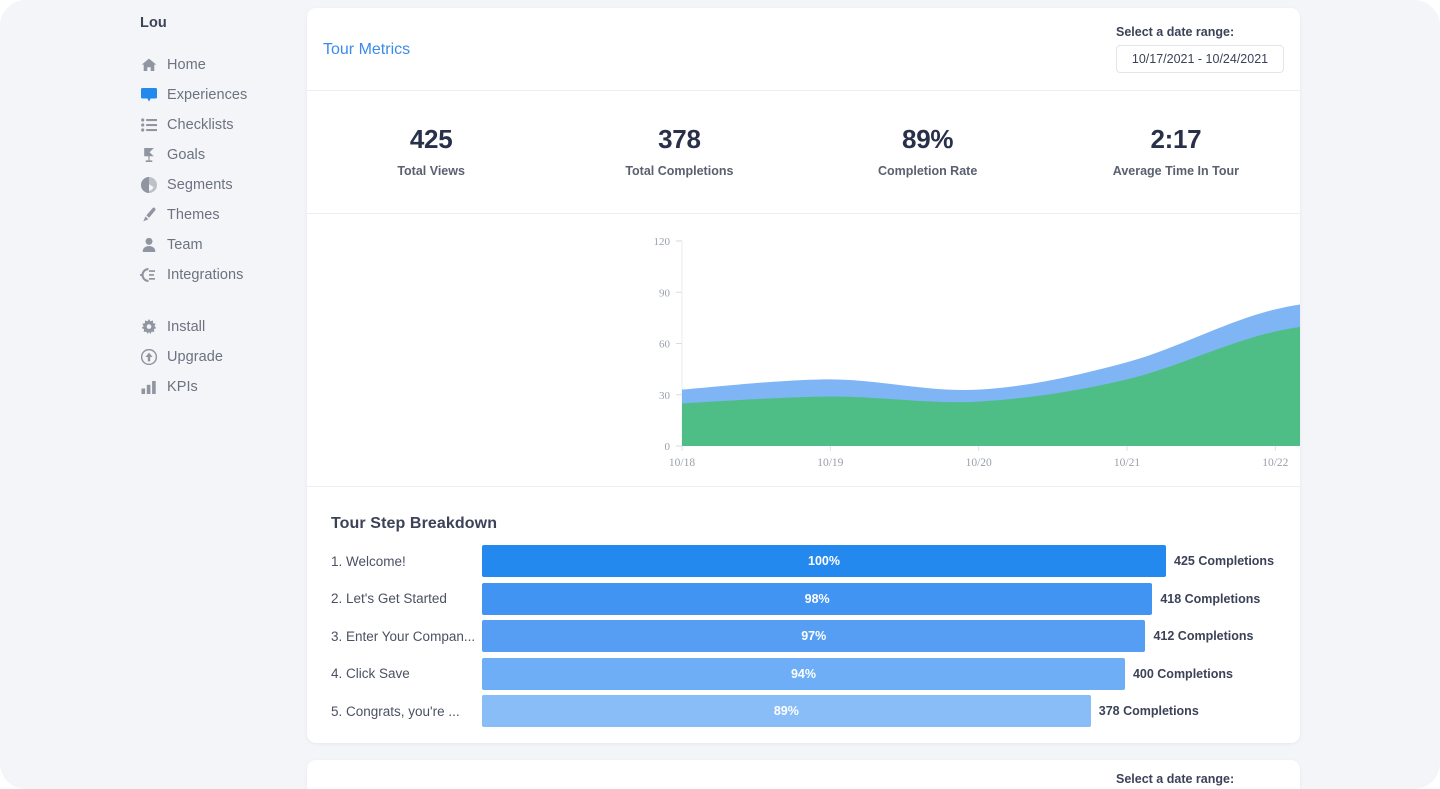 The width and height of the screenshot is (1440, 789). What do you see at coordinates (186, 327) in the screenshot?
I see `sidebar-item-label: Install` at bounding box center [186, 327].